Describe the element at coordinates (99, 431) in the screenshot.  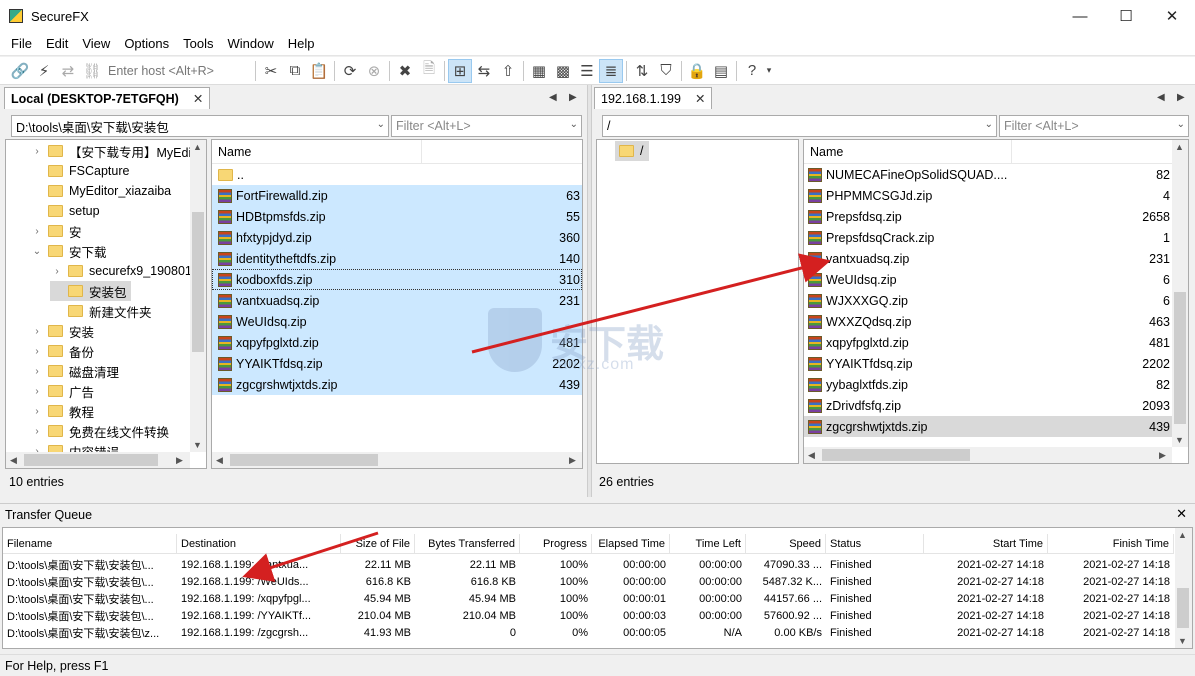
I see `tree-item: › 免费在线文件转换` at that location.